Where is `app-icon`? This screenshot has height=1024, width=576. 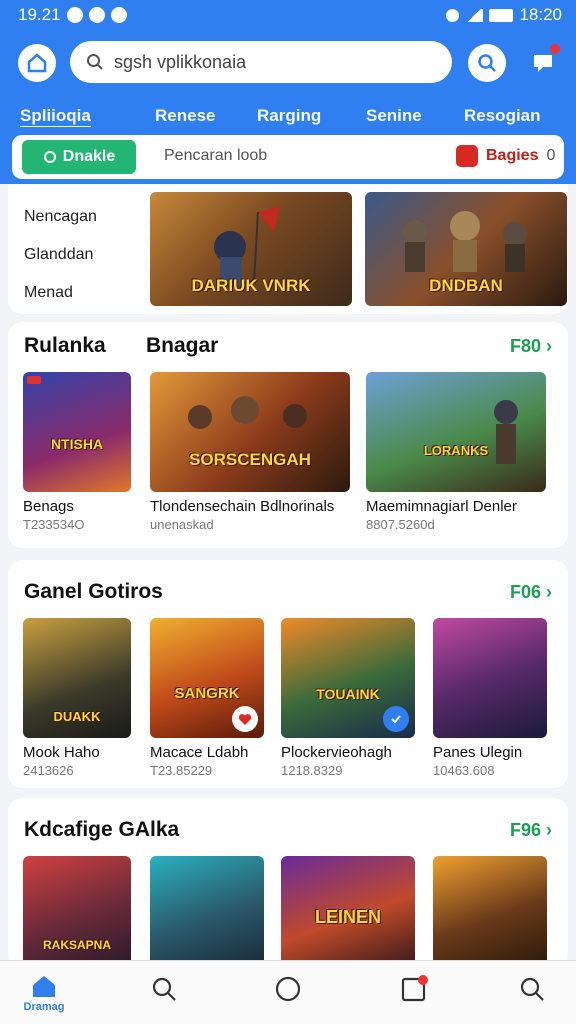 app-icon is located at coordinates (118, 15).